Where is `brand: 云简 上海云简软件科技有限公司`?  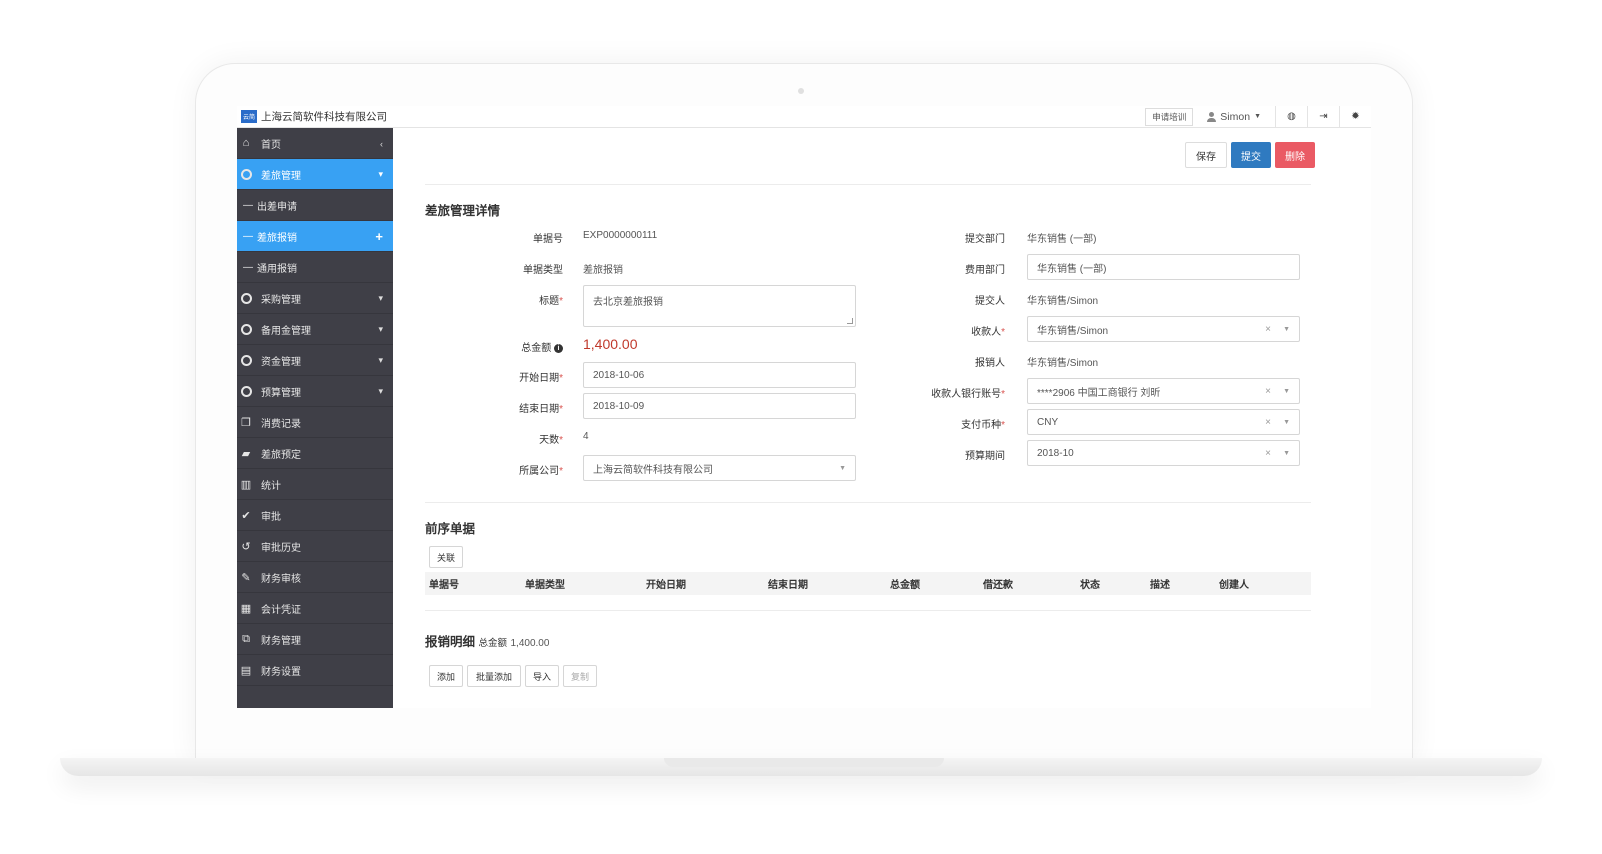 brand: 云简 上海云简软件科技有限公司 is located at coordinates (320, 117).